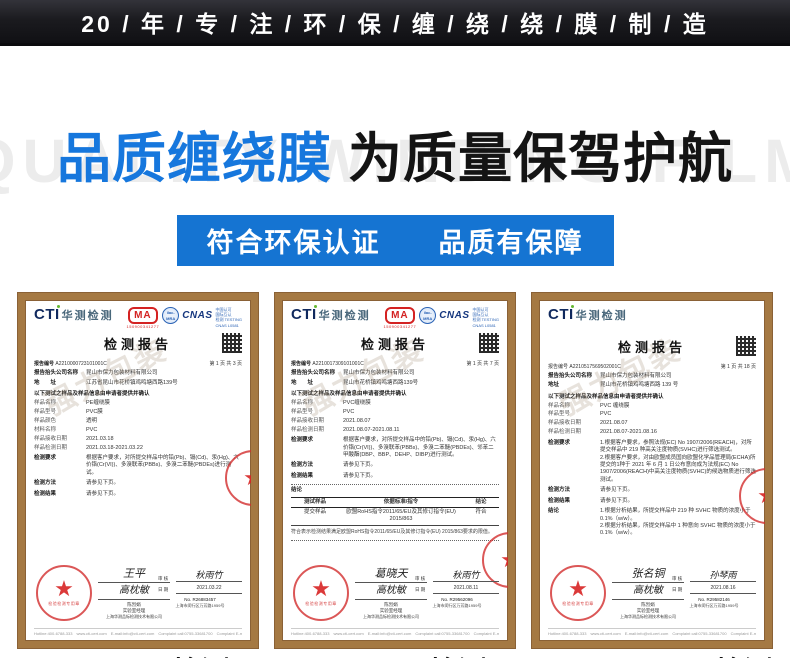 Image resolution: width=790 pixels, height=658 pixels. I want to click on company-seal-stamp: ★ 检验检测专用章, so click(321, 592).